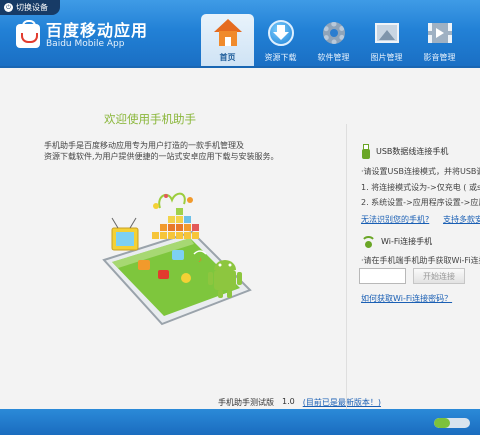 This screenshot has width=480, height=435. What do you see at coordinates (28, 33) in the screenshot?
I see `baidu-bag-icon` at bounding box center [28, 33].